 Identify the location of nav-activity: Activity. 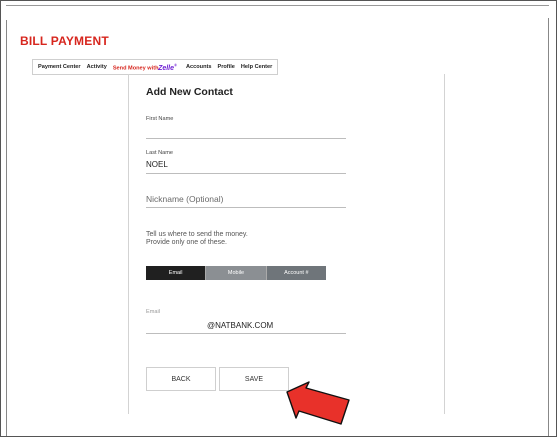
(97, 67).